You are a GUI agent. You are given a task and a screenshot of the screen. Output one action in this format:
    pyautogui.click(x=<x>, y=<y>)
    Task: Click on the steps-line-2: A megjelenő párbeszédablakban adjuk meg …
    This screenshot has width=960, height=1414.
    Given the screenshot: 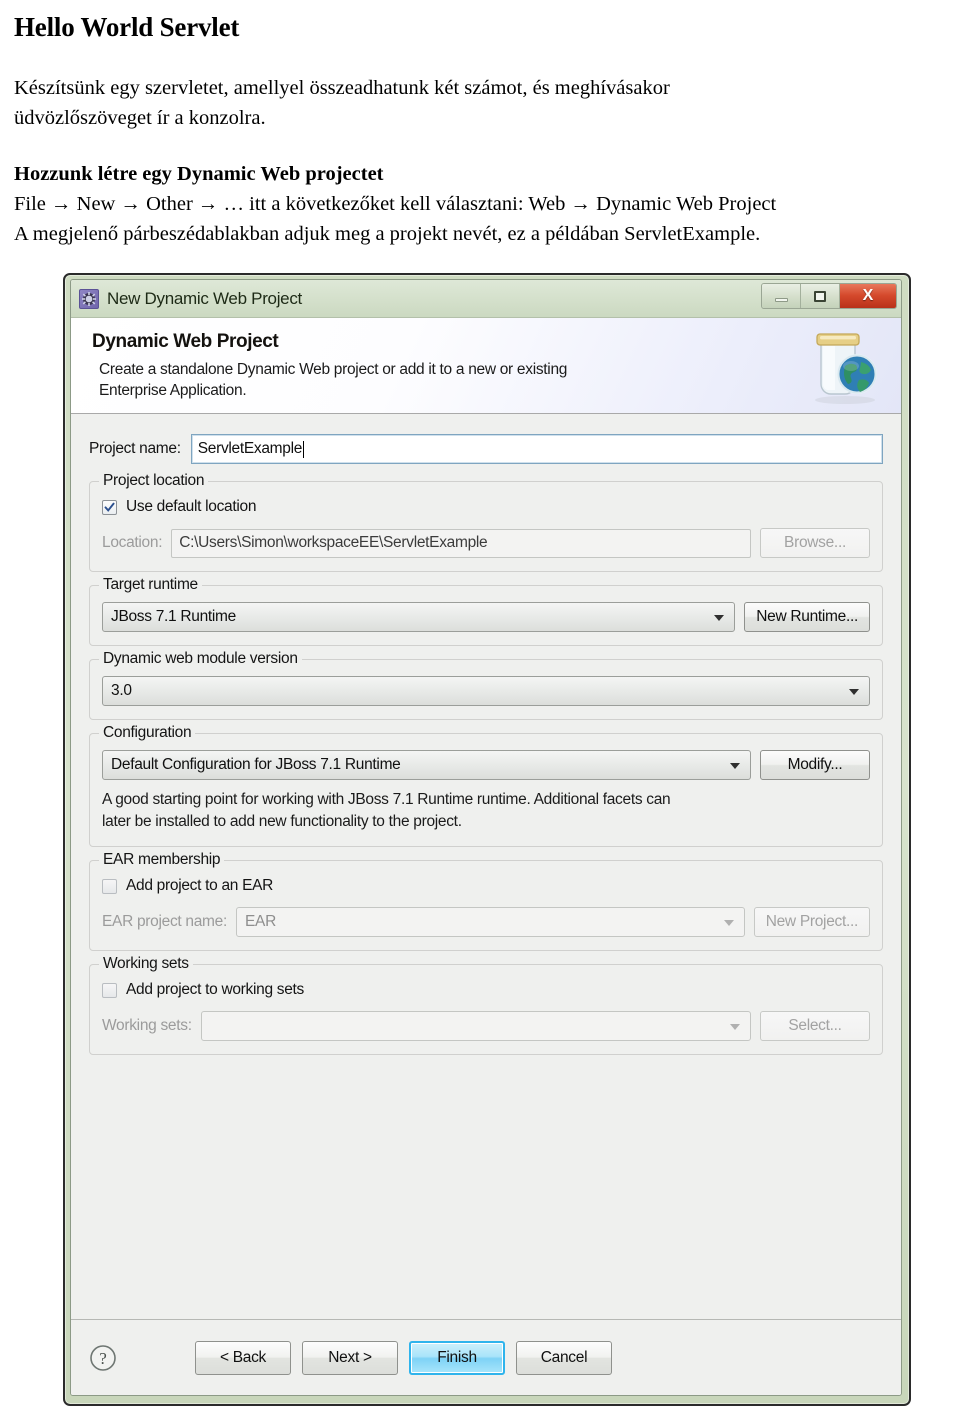 What is the action you would take?
    pyautogui.click(x=387, y=234)
    